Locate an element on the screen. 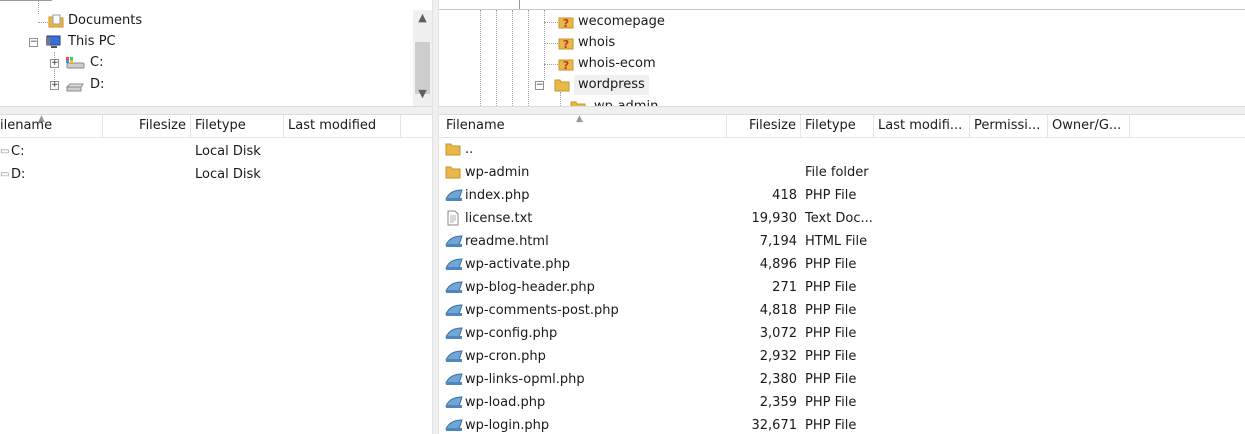 This screenshot has height=434, width=1245. remote-list-row: wp-config.php 3,072 PHP File is located at coordinates (842, 333).